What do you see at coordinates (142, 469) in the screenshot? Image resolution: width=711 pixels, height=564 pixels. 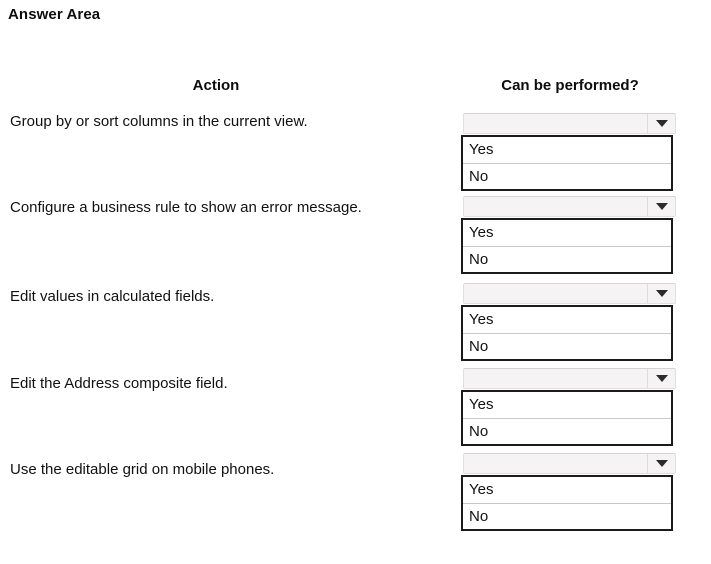 I see `row-action-label: Use the editable grid on mobile phones.` at bounding box center [142, 469].